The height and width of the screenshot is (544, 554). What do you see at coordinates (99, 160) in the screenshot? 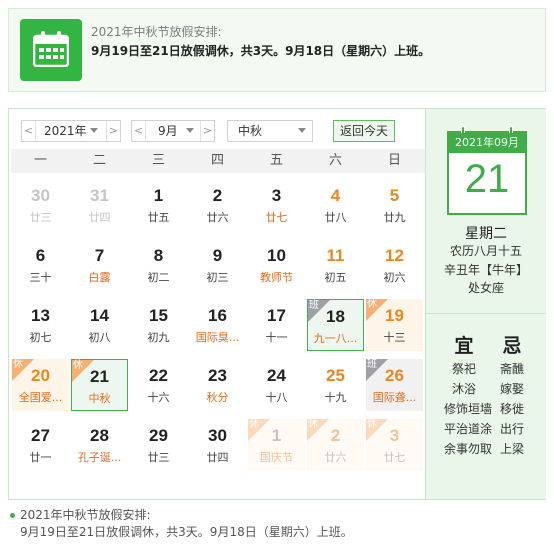
I see `weekday-label: 二` at bounding box center [99, 160].